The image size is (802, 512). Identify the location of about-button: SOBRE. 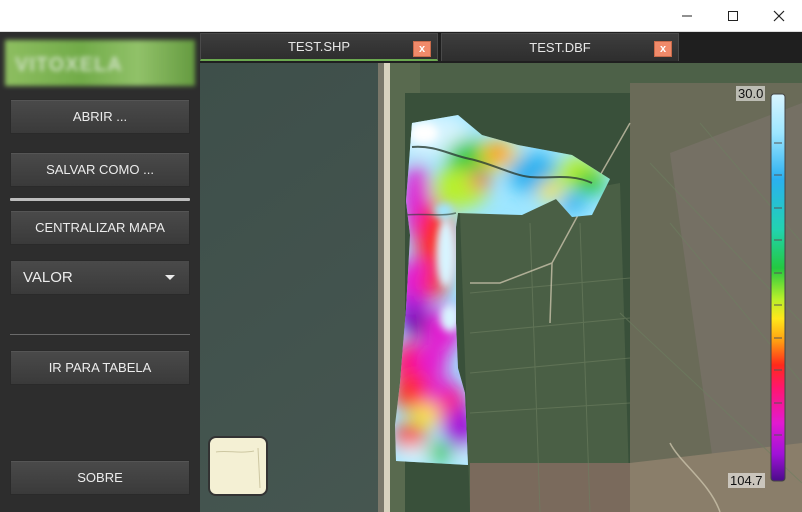
(100, 477).